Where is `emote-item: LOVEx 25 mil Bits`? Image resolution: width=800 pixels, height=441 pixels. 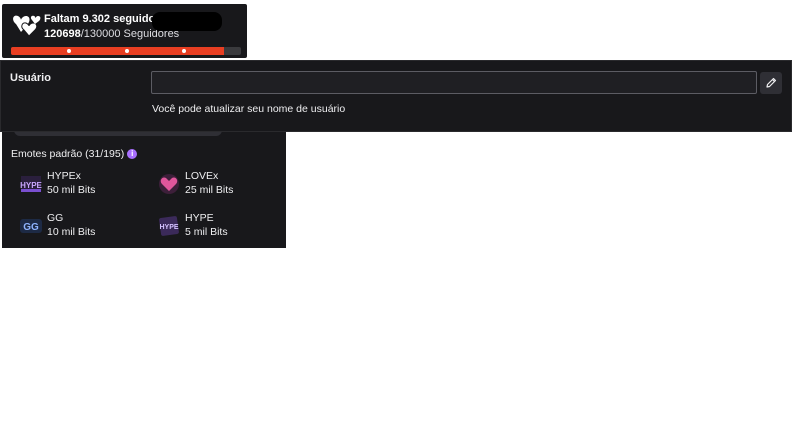
emote-item: LOVEx 25 mil Bits is located at coordinates (217, 185).